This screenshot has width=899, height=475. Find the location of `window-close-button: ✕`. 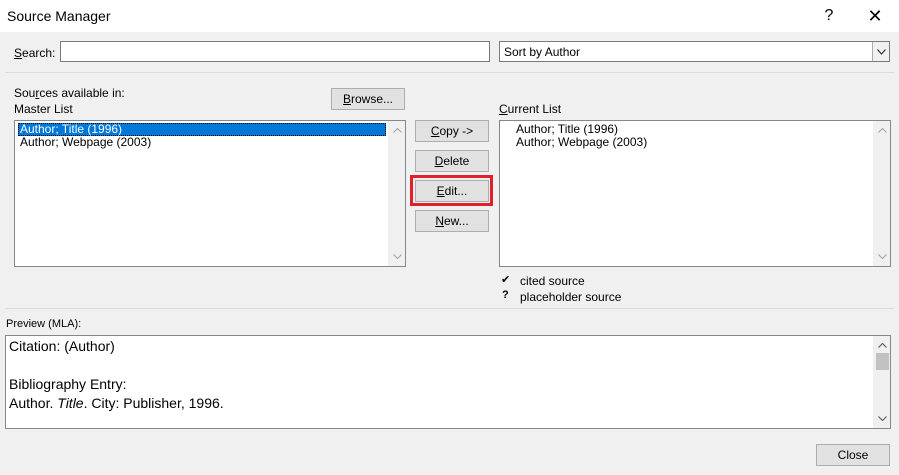

window-close-button: ✕ is located at coordinates (875, 16).